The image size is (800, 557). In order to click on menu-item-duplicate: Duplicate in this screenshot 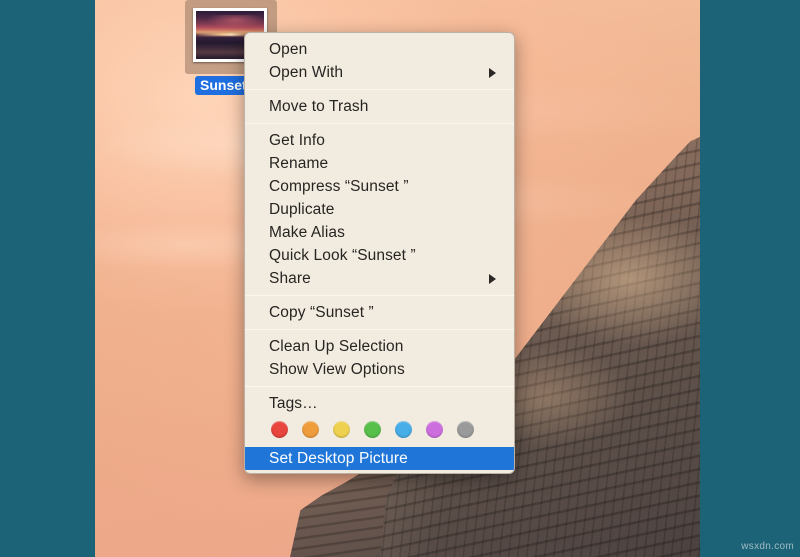, I will do `click(379, 209)`.